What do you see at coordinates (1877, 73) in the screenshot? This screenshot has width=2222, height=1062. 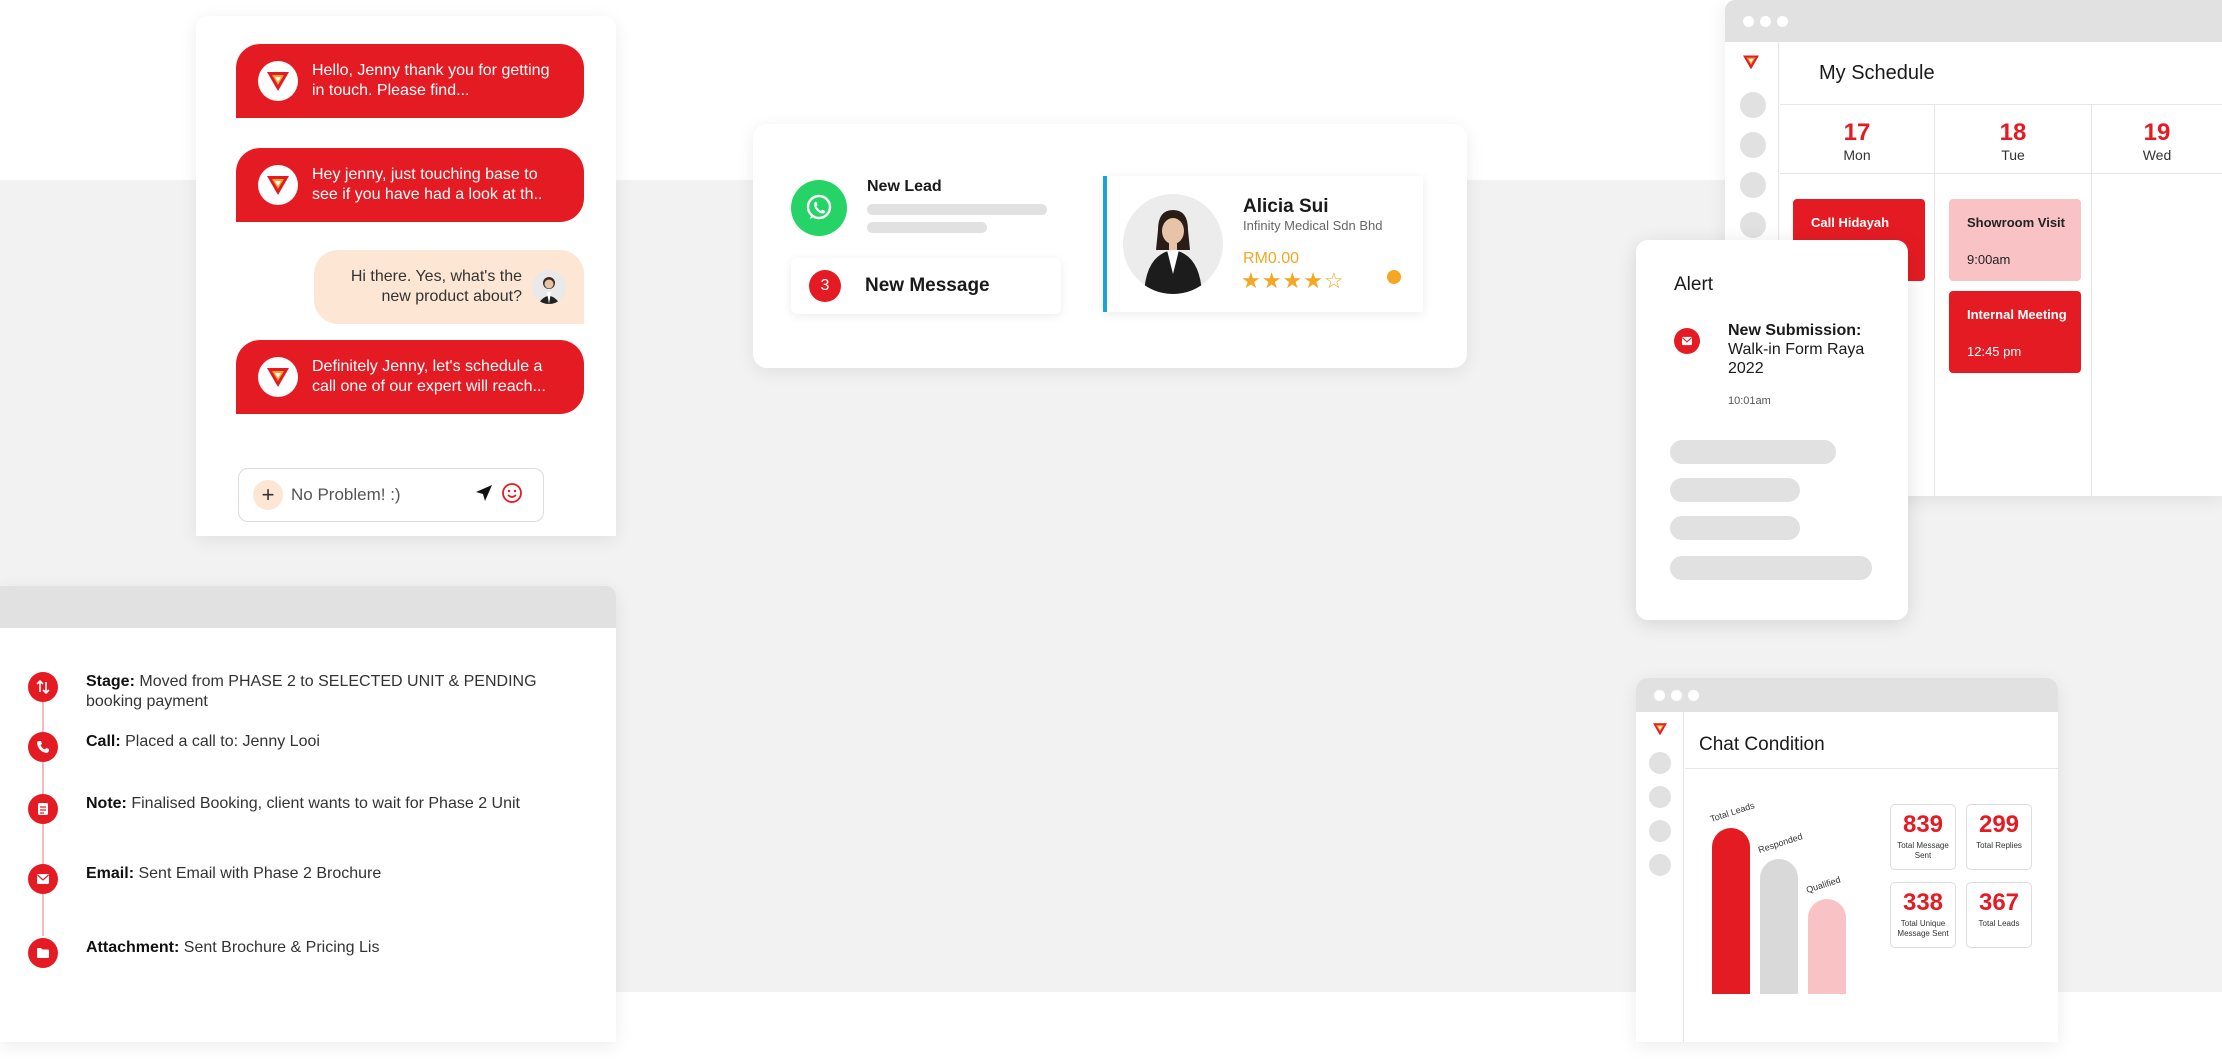 I see `schedule-title: My Schedule` at bounding box center [1877, 73].